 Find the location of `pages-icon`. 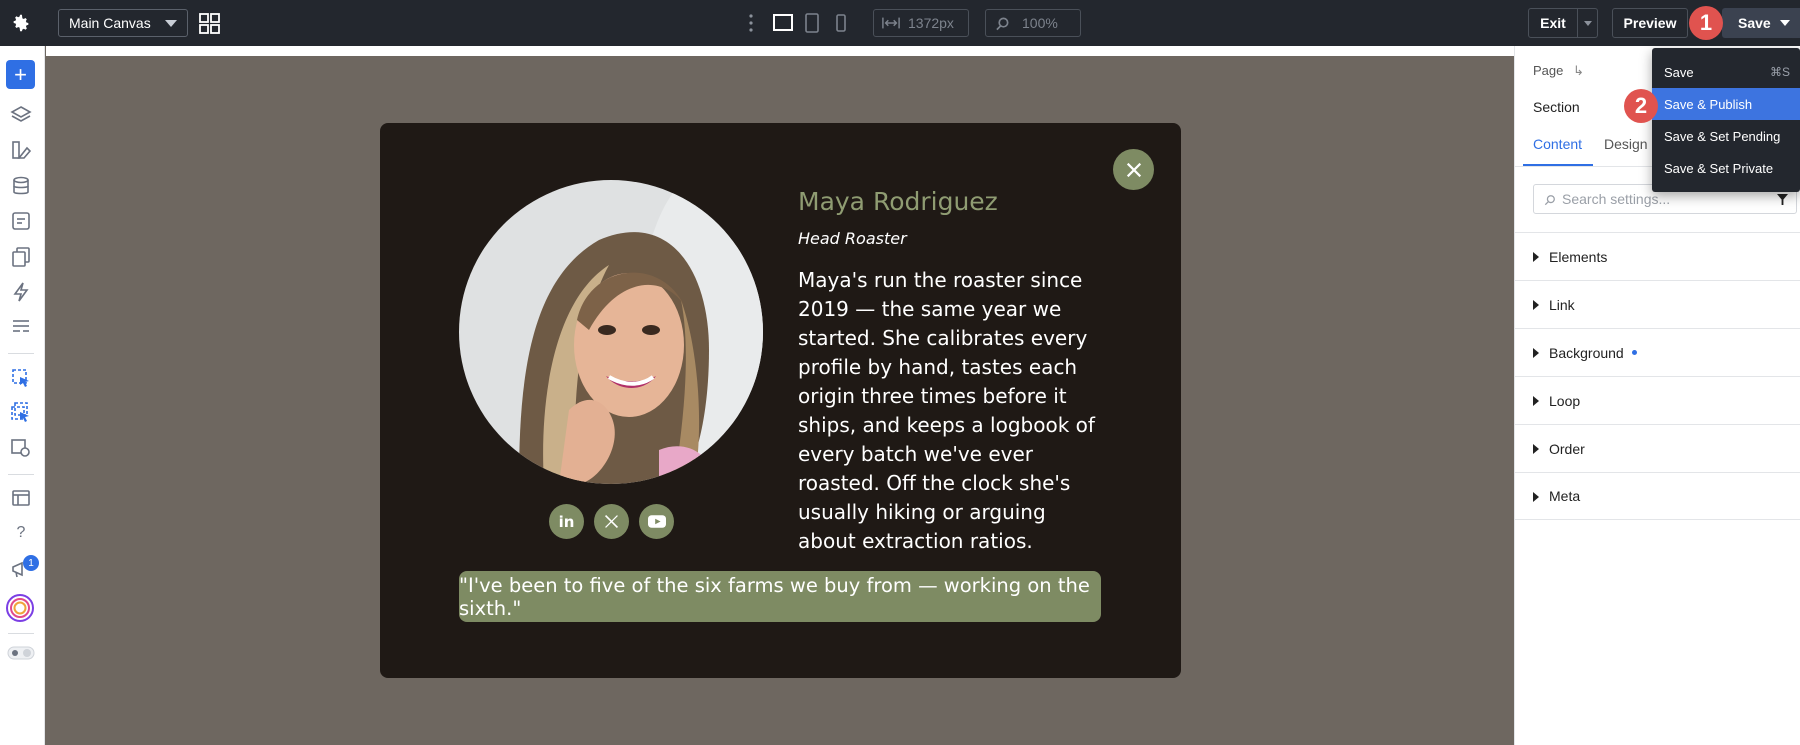

pages-icon is located at coordinates (21, 257).